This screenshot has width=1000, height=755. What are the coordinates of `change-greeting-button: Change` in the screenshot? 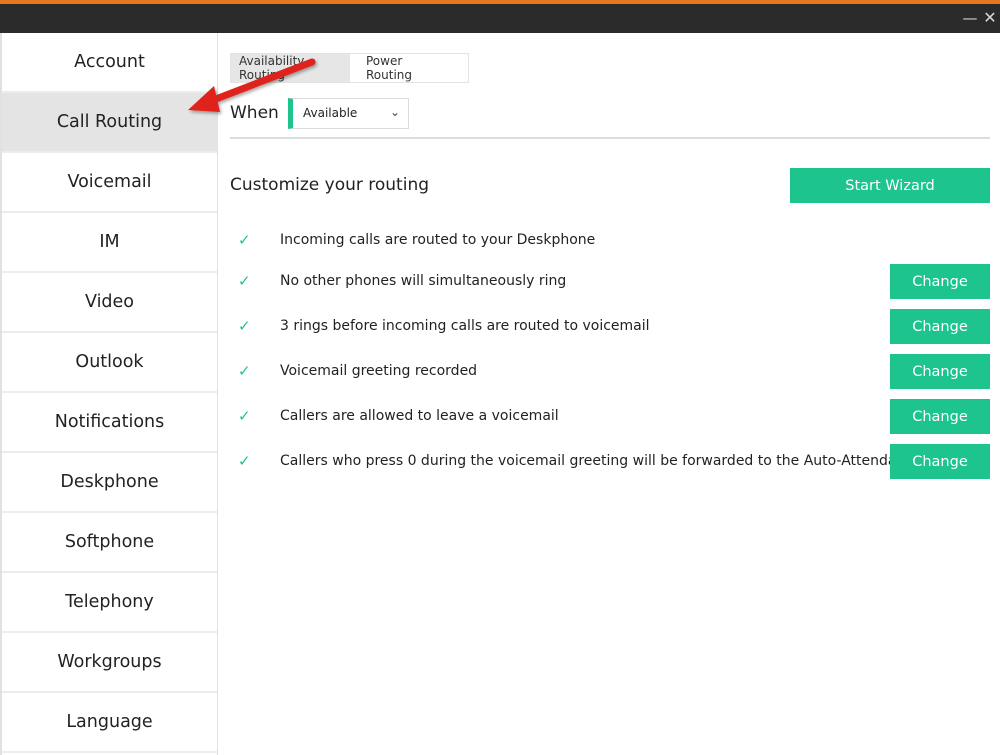 It's located at (940, 371).